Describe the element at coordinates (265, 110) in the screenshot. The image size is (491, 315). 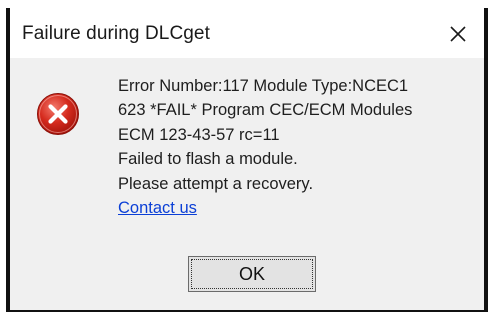
I see `message-line-fail: 623 *FAIL* Program CEC/ECM Modules` at that location.